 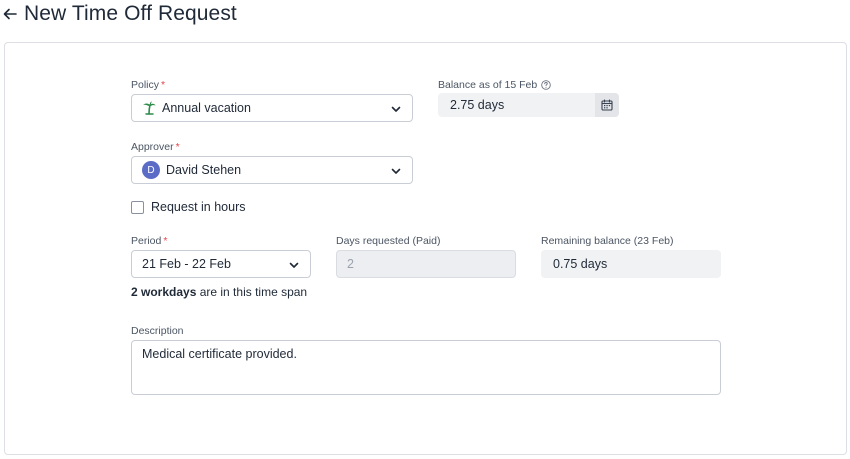 What do you see at coordinates (10, 14) in the screenshot?
I see `back-arrow-icon` at bounding box center [10, 14].